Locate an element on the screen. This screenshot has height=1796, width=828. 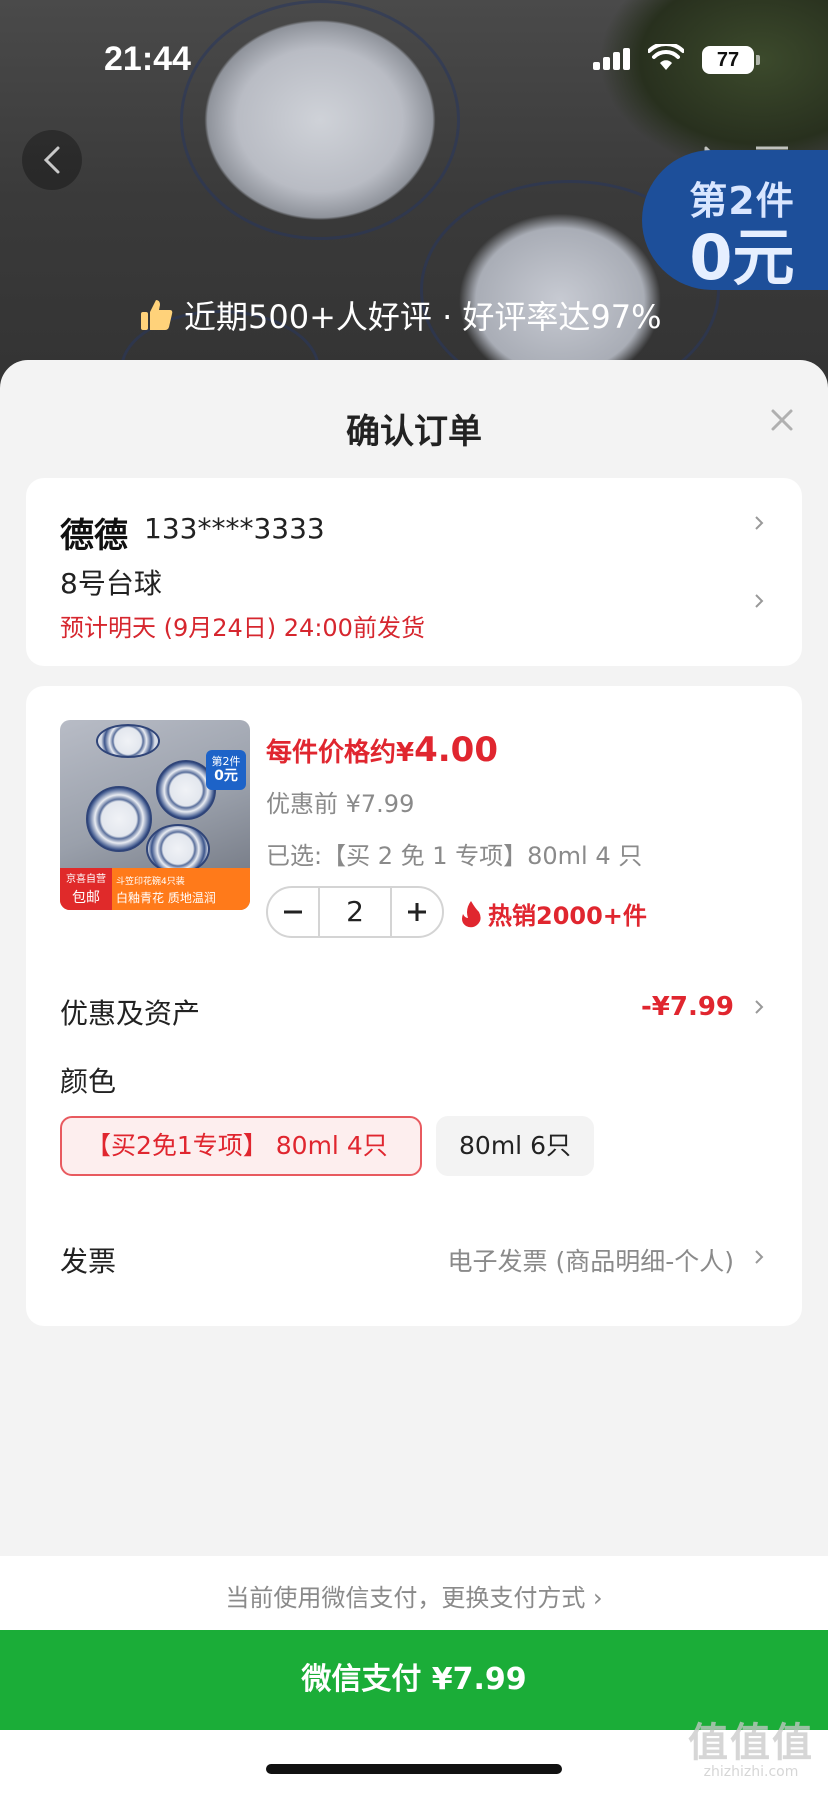
chevron-left-icon is located at coordinates (51, 160).